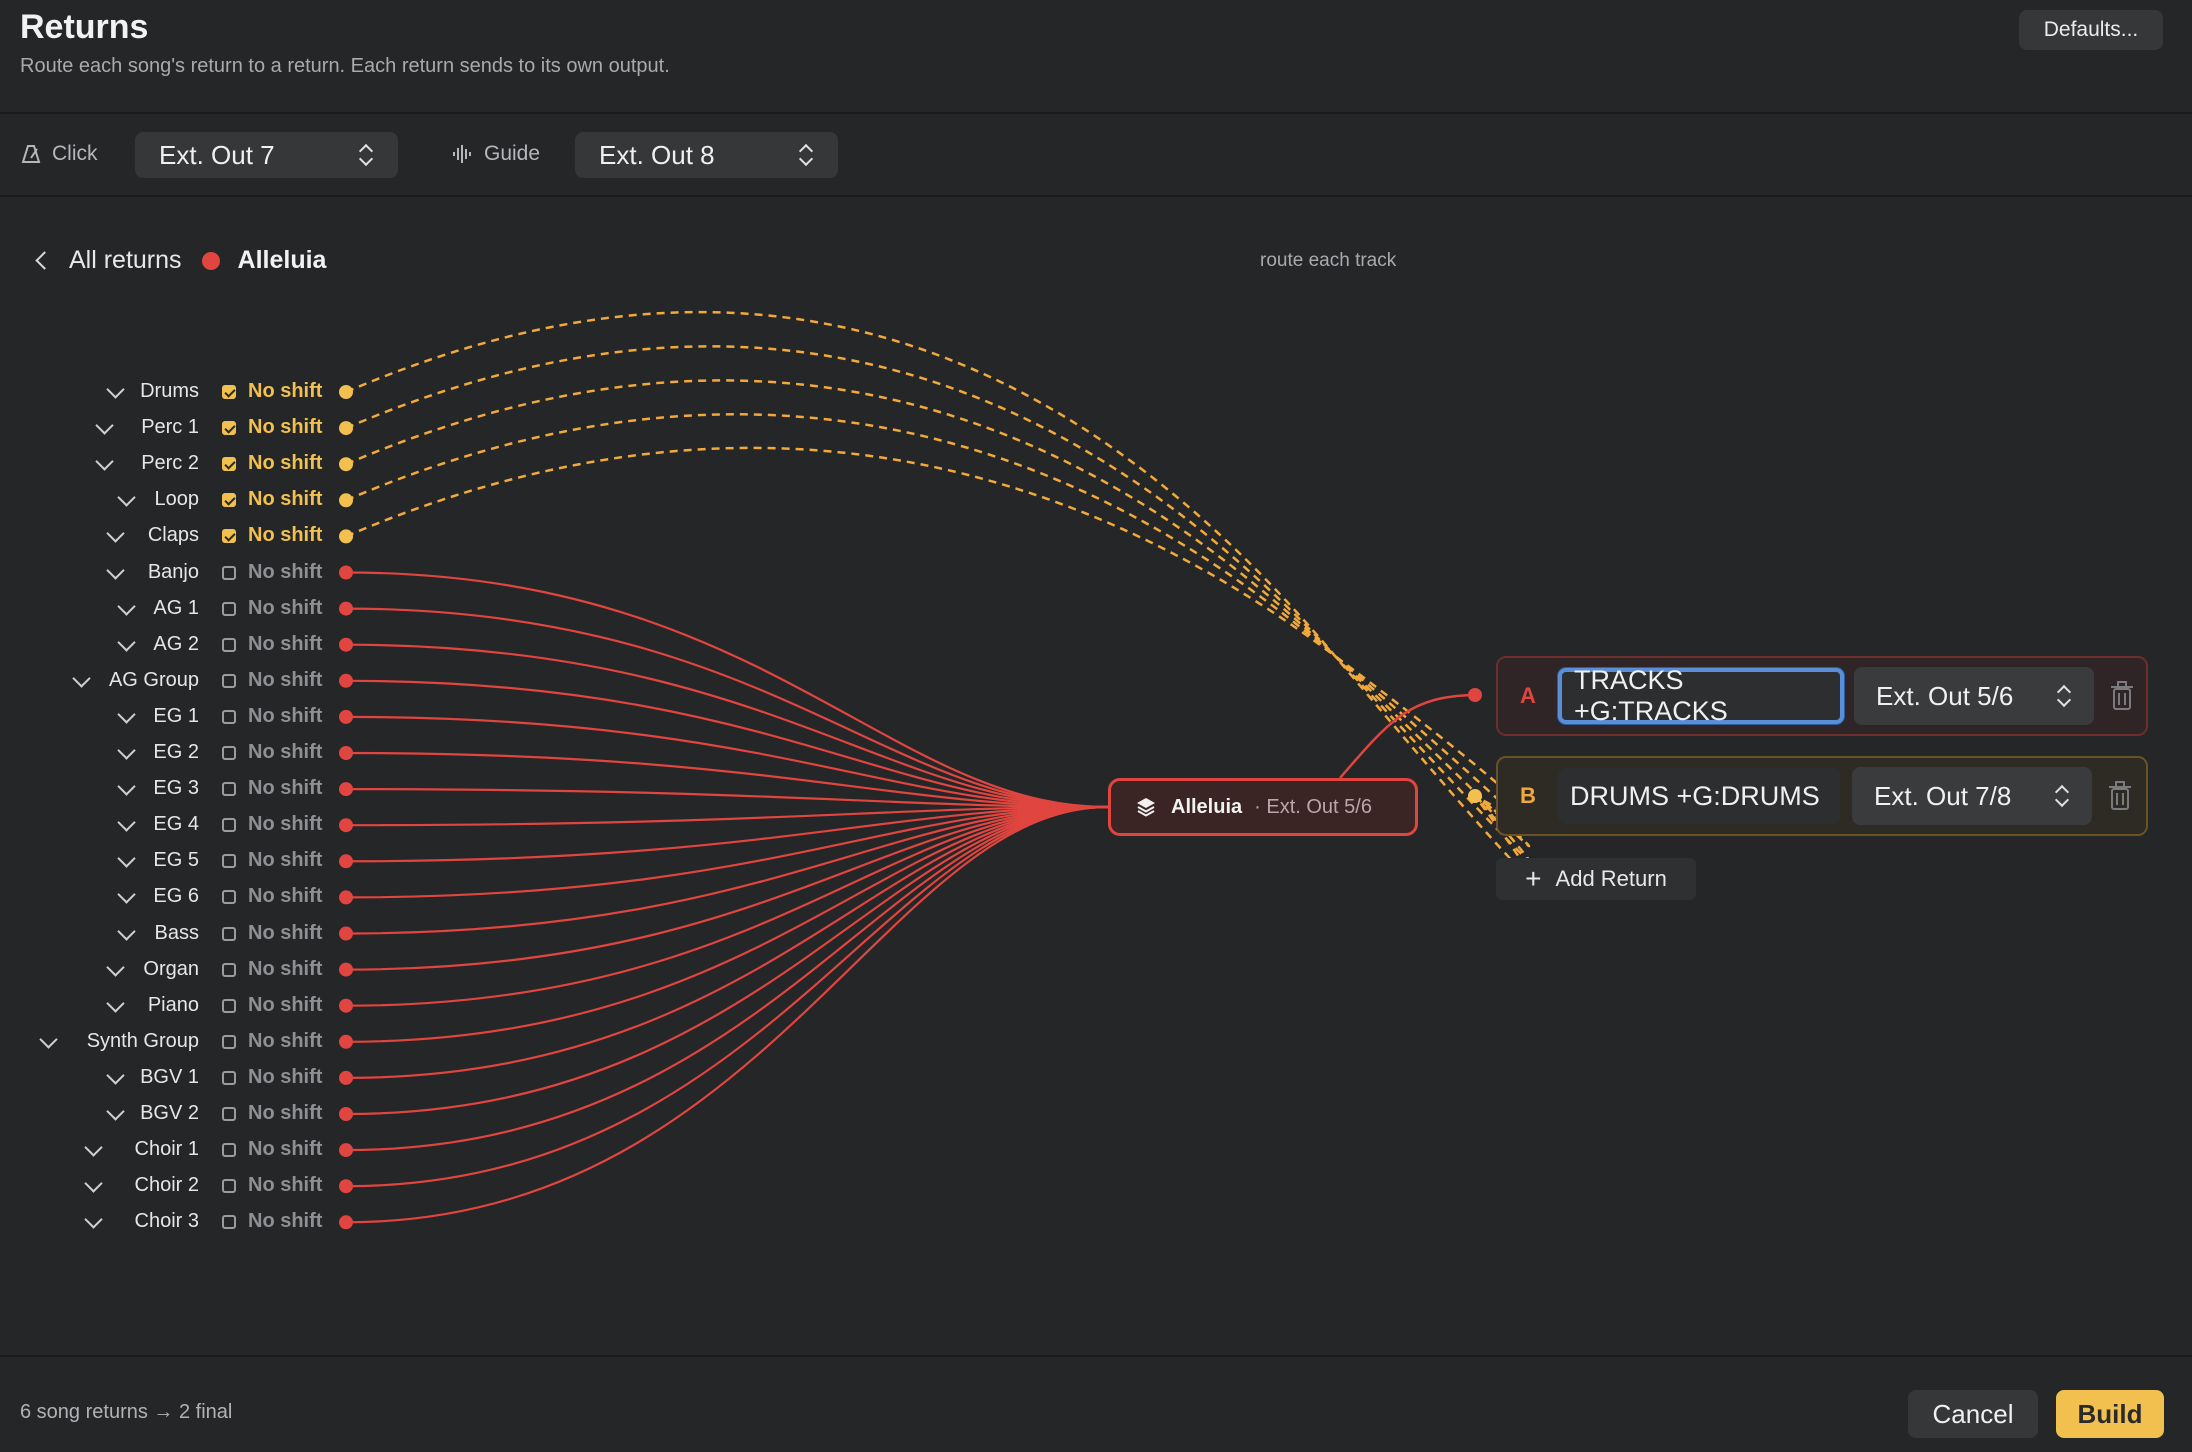 The image size is (2192, 1452). What do you see at coordinates (1973, 1414) in the screenshot?
I see `cancel-button: Cancel` at bounding box center [1973, 1414].